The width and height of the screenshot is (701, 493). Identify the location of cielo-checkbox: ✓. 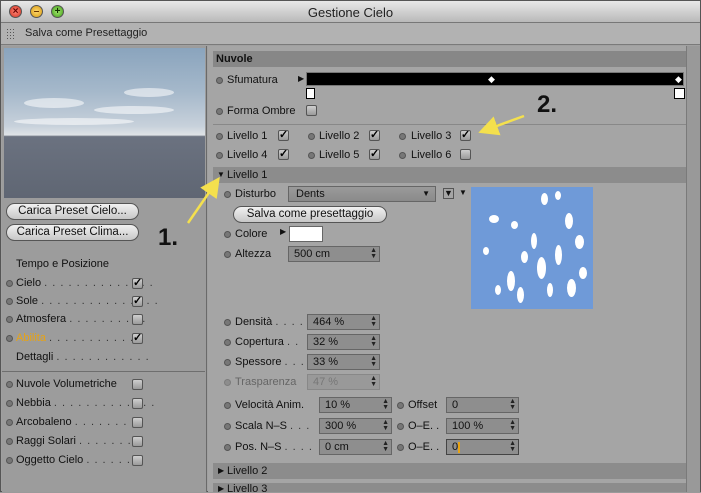
(137, 283).